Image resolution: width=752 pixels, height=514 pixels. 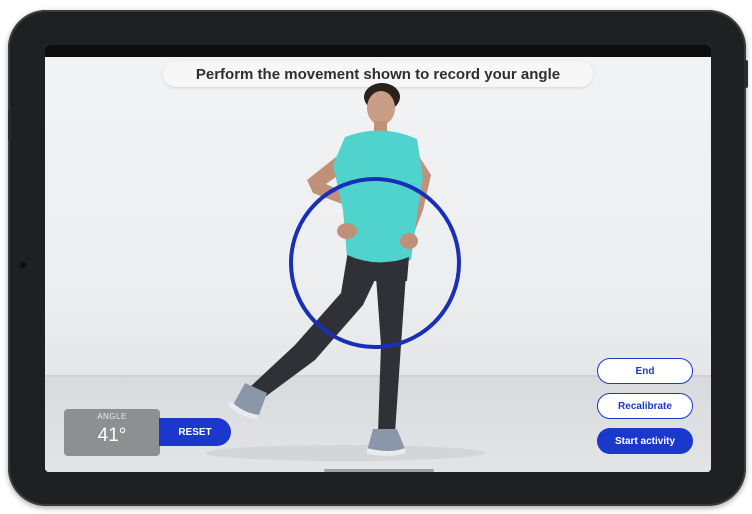 What do you see at coordinates (112, 435) in the screenshot?
I see `angle-value: 41°` at bounding box center [112, 435].